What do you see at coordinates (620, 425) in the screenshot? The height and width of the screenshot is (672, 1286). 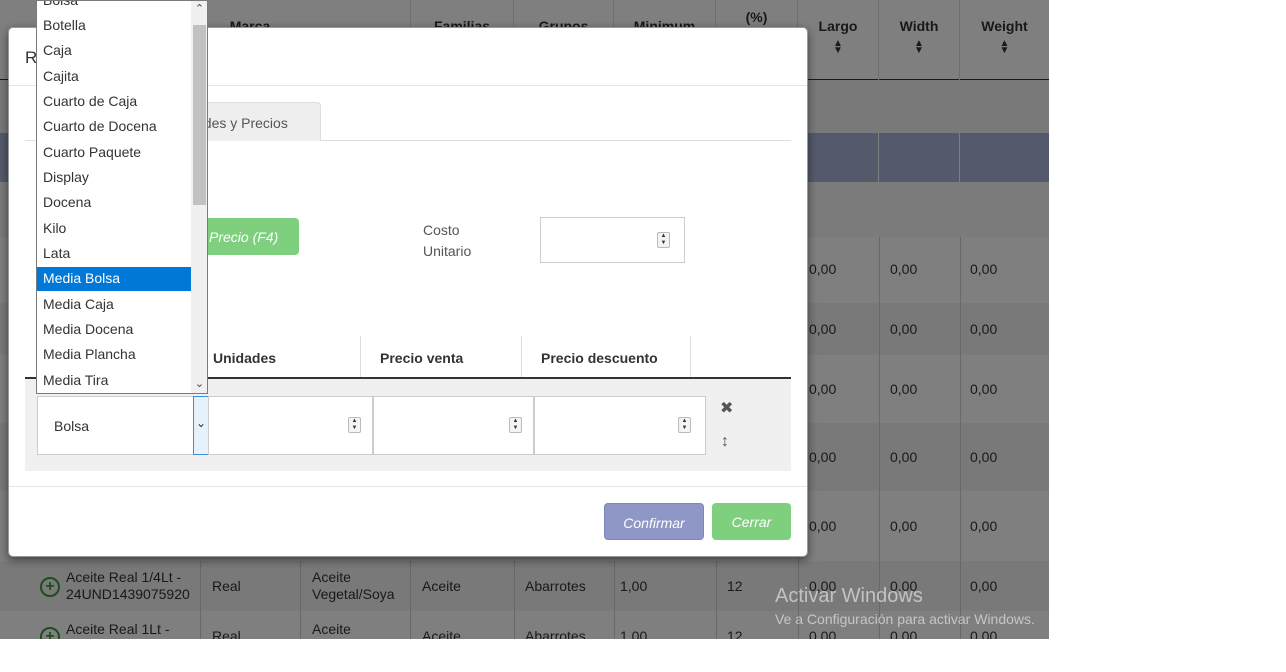 I see `precio-descuento-input: ▲ ▼` at bounding box center [620, 425].